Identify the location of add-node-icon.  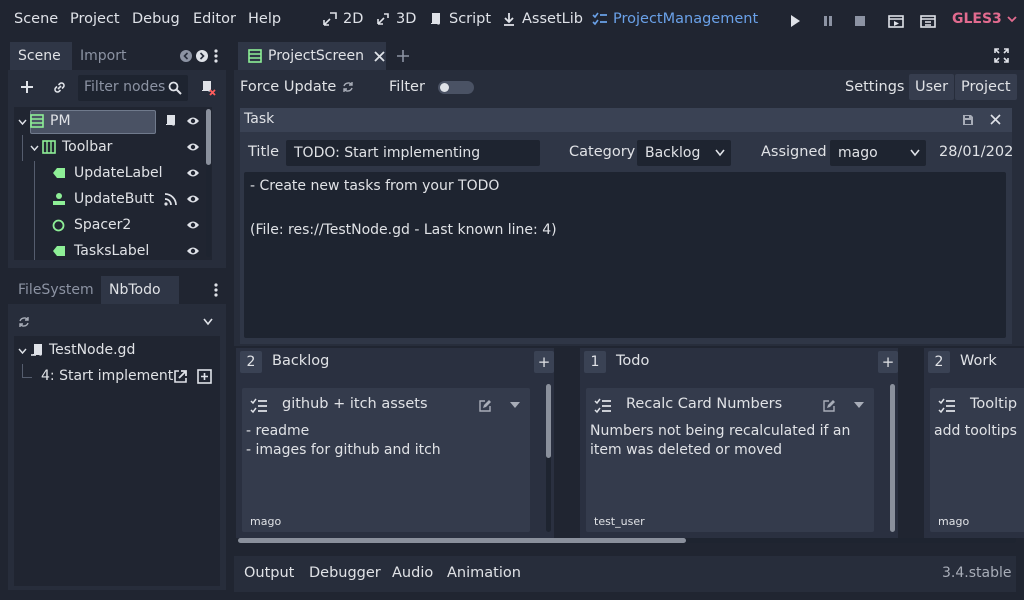
(27, 87).